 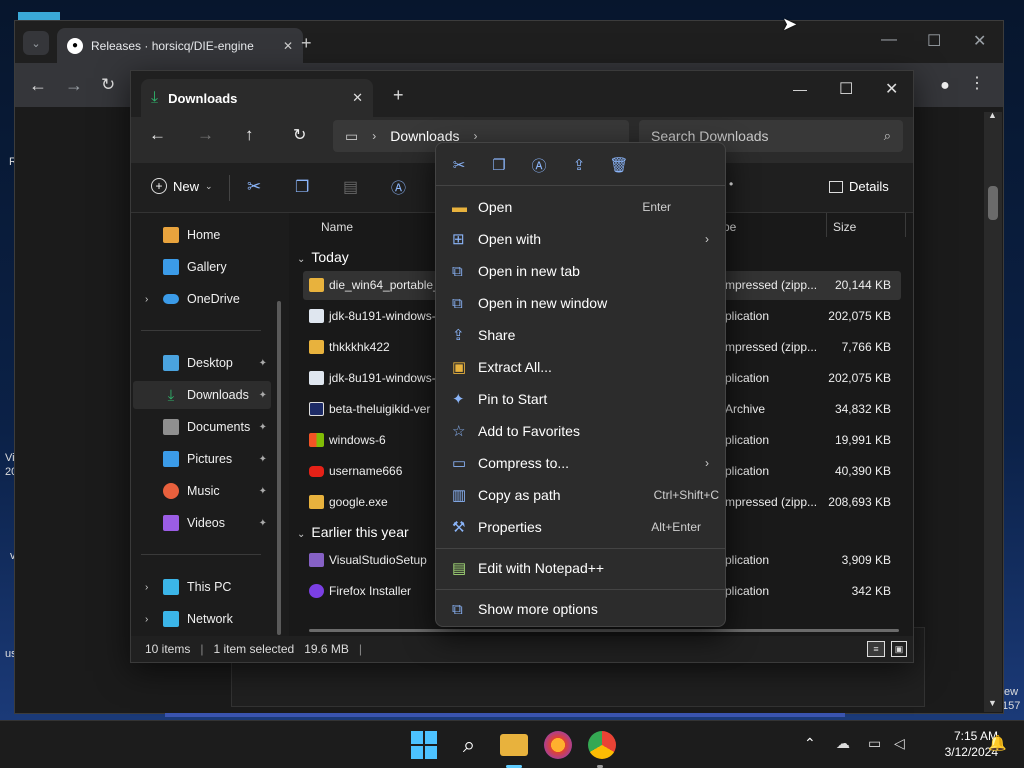 I want to click on network-status-icon: ▭, so click(x=874, y=743).